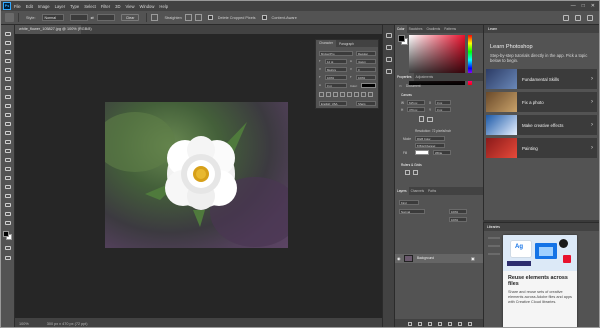  What do you see at coordinates (363, 94) in the screenshot?
I see `underline-button` at bounding box center [363, 94].